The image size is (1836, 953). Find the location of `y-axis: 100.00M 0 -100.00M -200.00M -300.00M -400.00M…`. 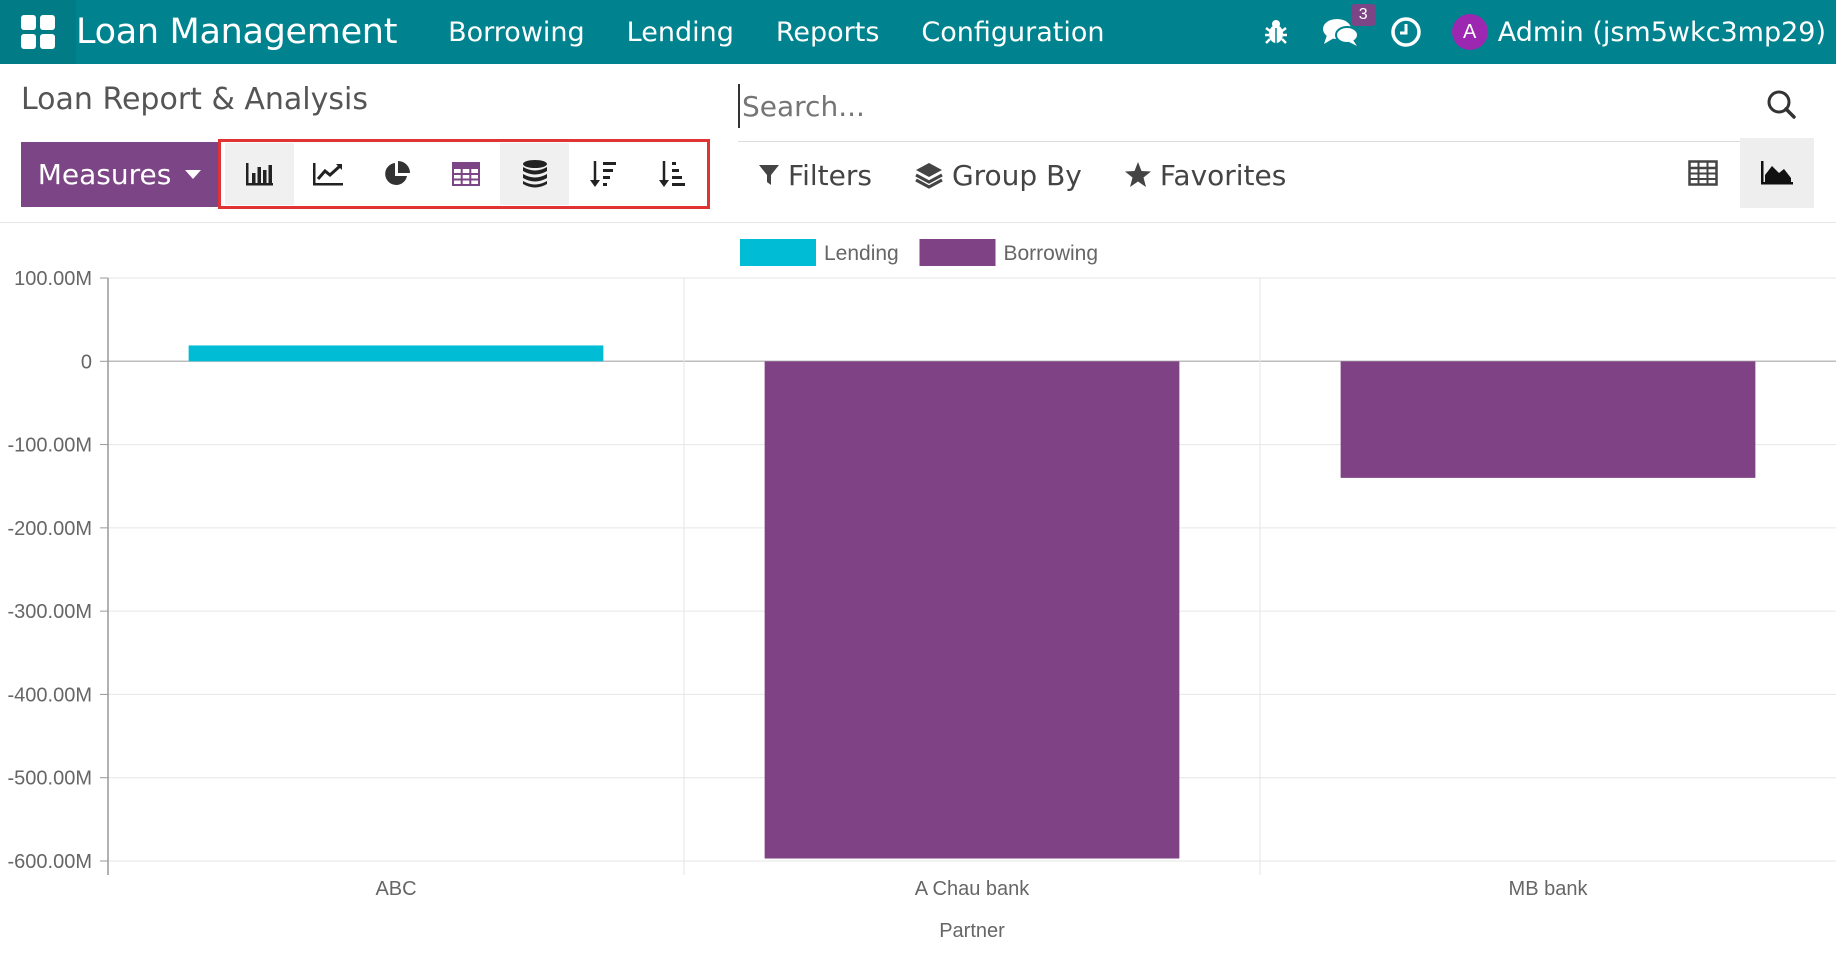

y-axis: 100.00M 0 -100.00M -200.00M -300.00M -400.00M… is located at coordinates (58, 571).